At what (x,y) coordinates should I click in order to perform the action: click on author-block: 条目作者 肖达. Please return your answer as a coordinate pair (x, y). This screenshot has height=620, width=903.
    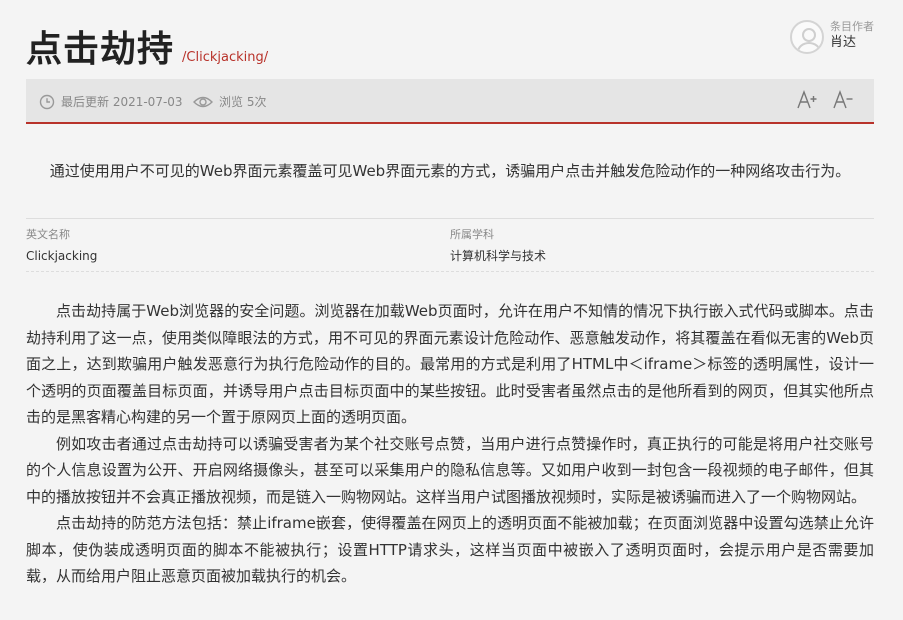
    Looking at the image, I should click on (832, 37).